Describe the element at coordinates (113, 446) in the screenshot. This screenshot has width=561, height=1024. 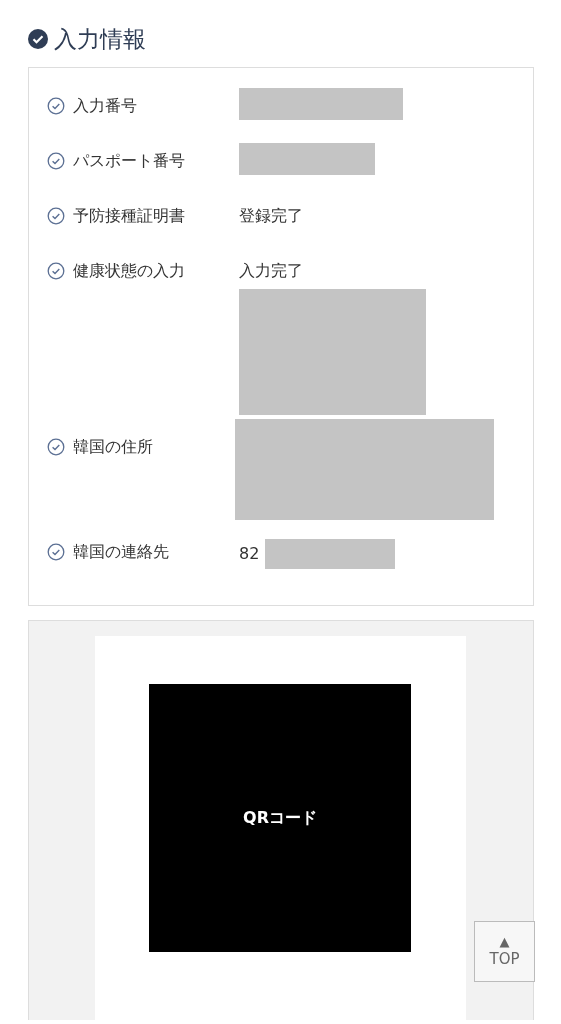
I see `field-label: 韓国の住所` at that location.